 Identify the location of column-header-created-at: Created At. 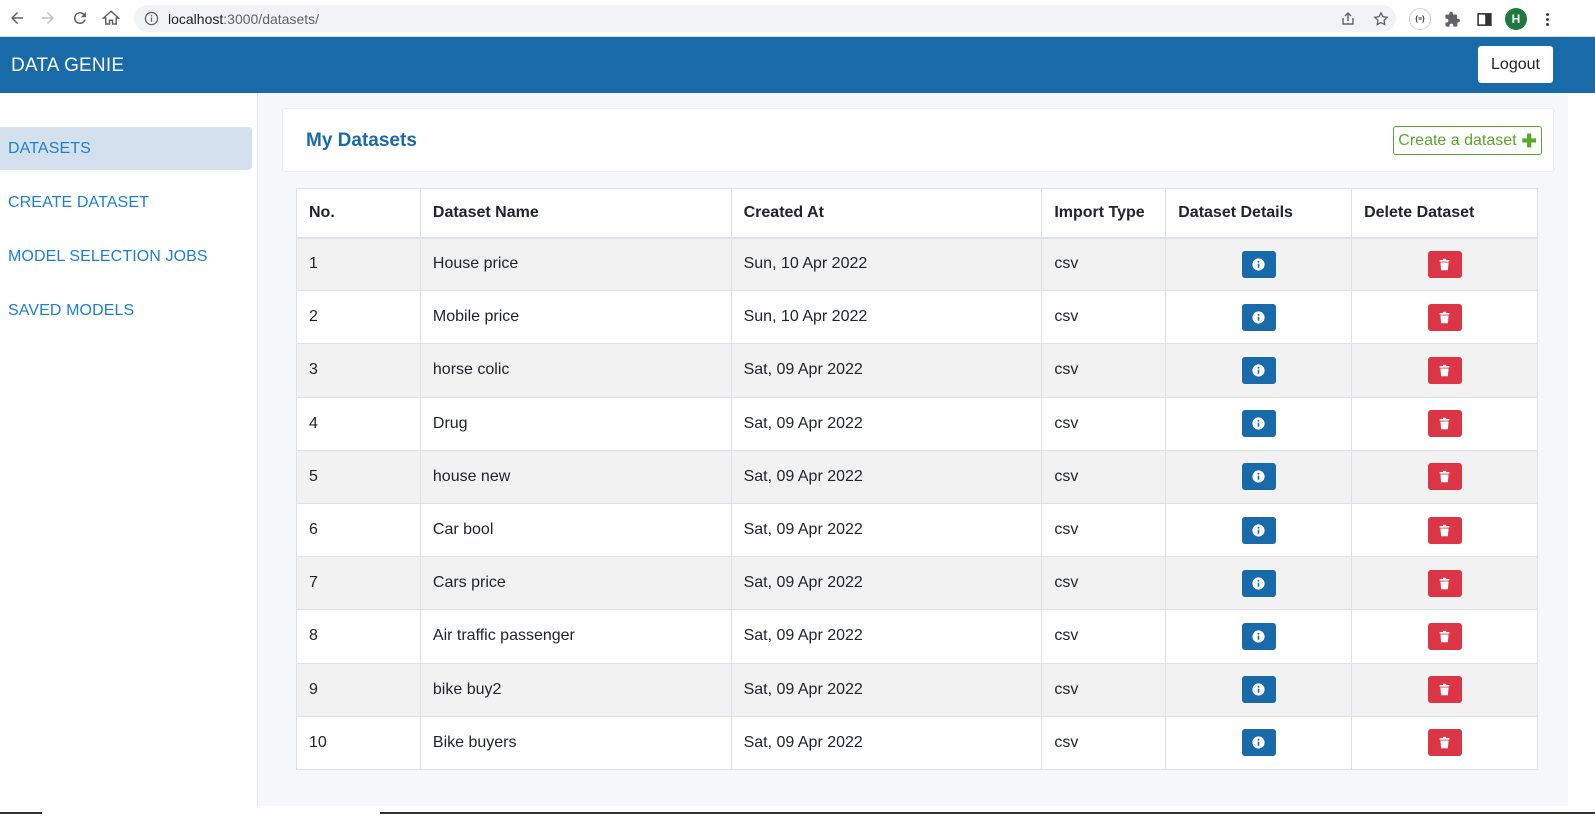
(886, 213).